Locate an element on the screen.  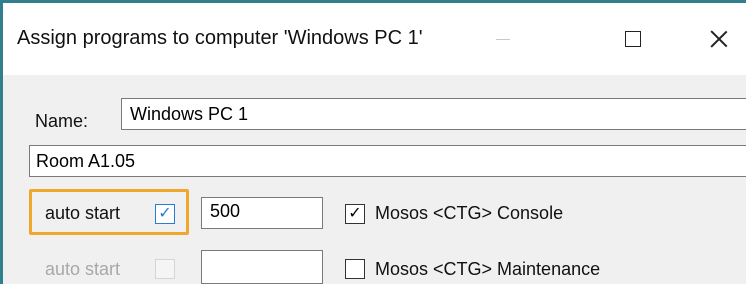
maximize-button is located at coordinates (633, 39).